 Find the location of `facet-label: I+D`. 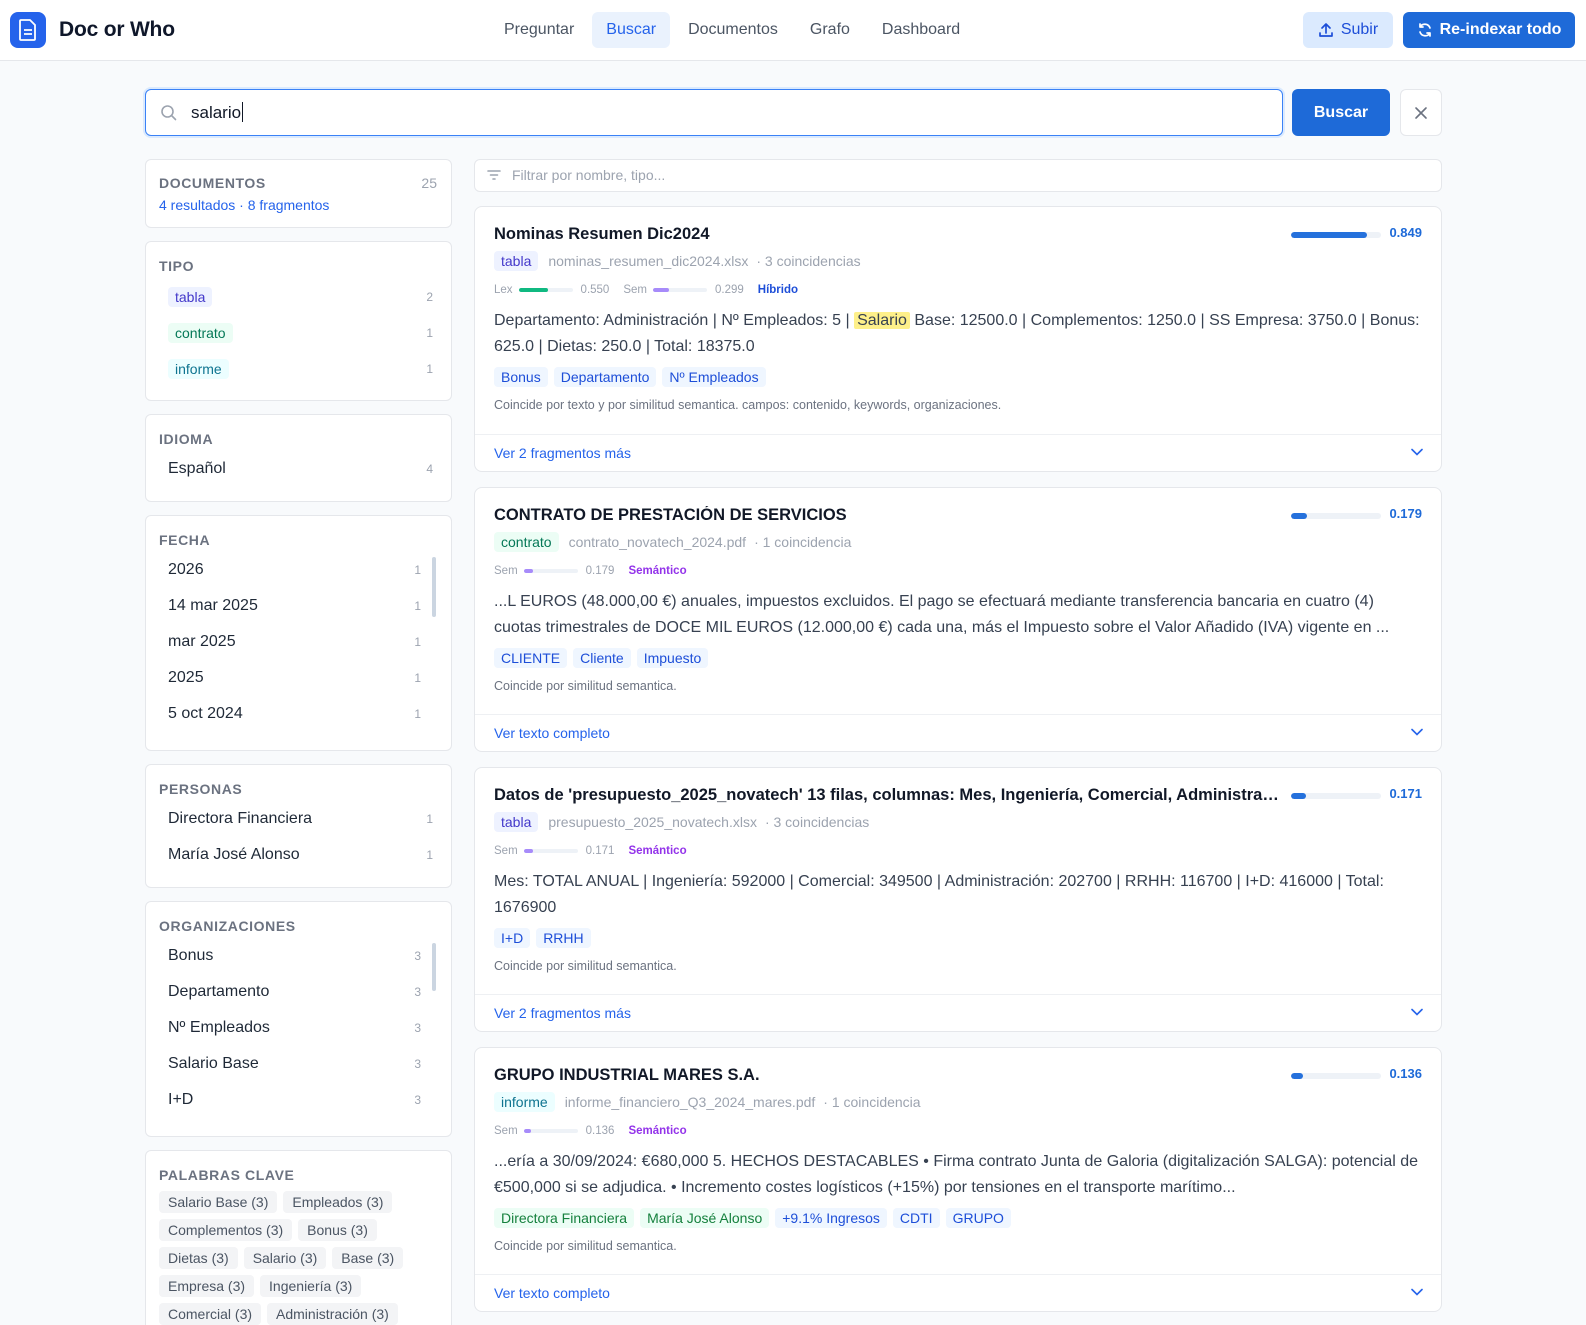

facet-label: I+D is located at coordinates (181, 1099).